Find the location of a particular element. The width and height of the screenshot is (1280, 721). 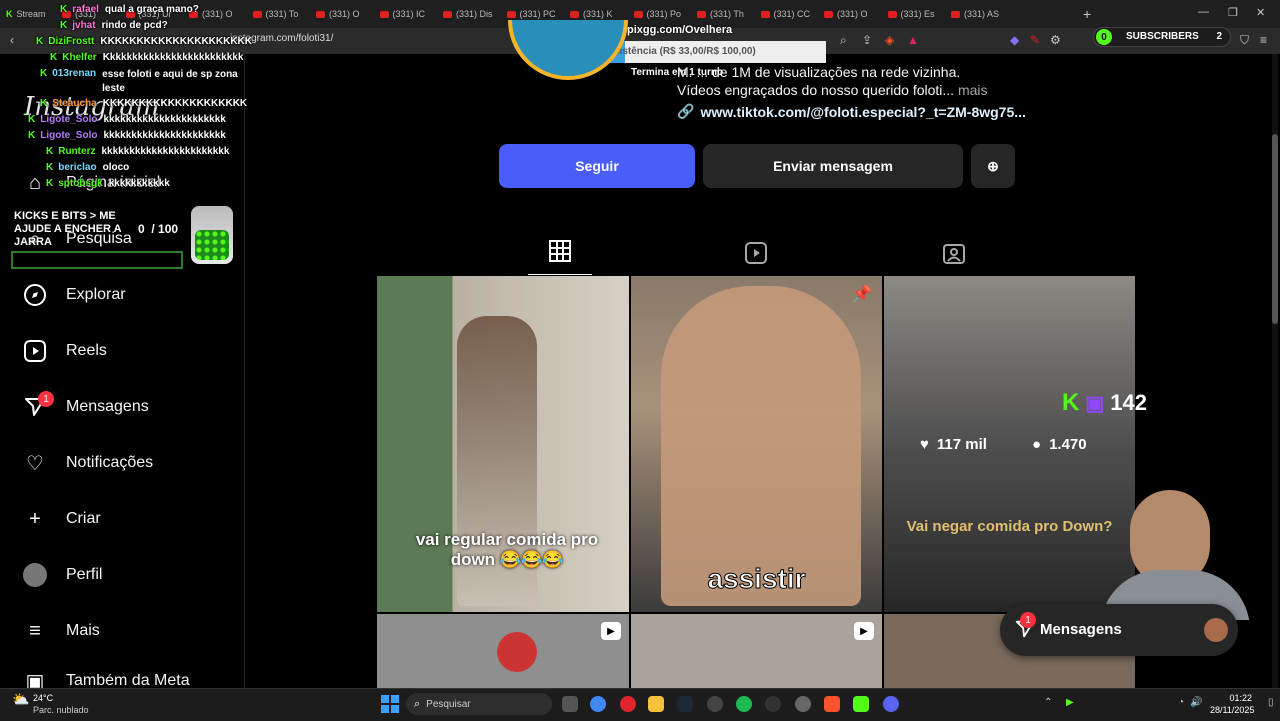

scrollbar is located at coordinates (1275, 371).